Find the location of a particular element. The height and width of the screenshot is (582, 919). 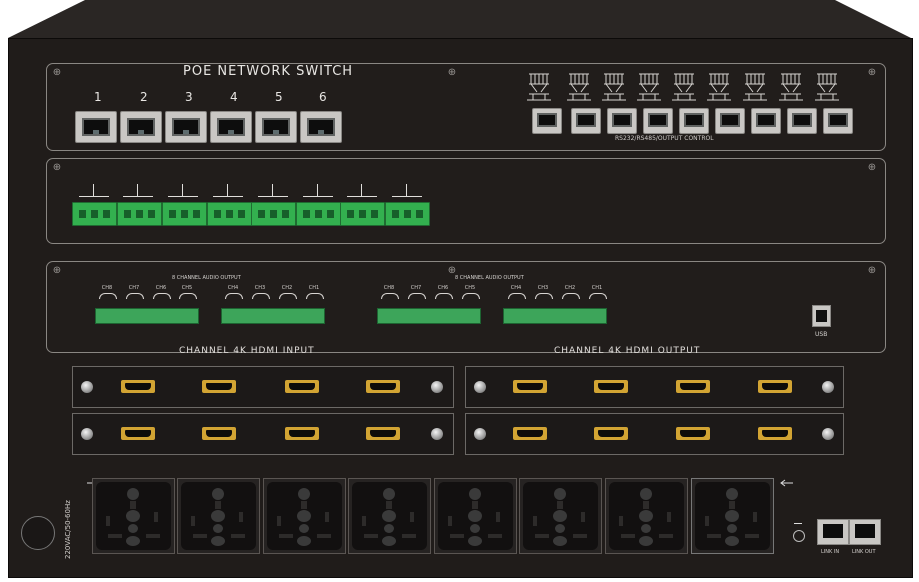

fuse-holder is located at coordinates (799, 536).